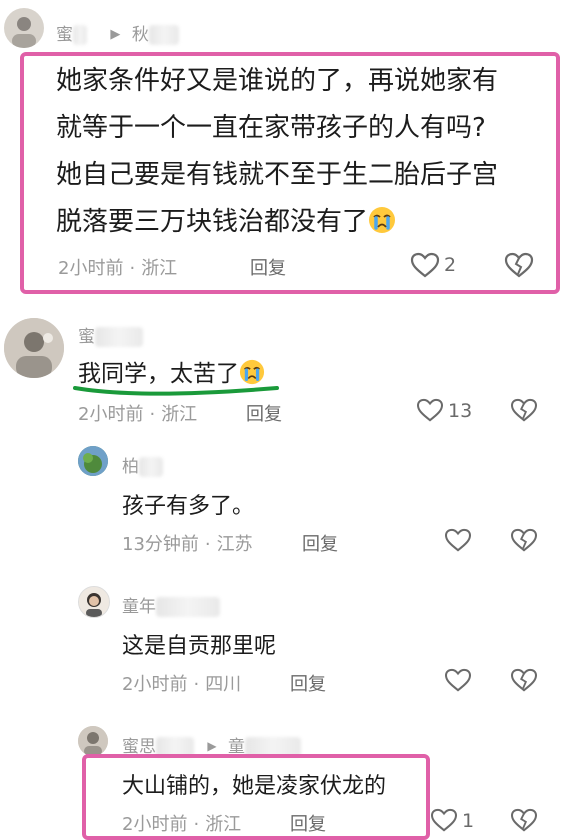  I want to click on reply-meta: 2小时前 · 四川, so click(182, 684).